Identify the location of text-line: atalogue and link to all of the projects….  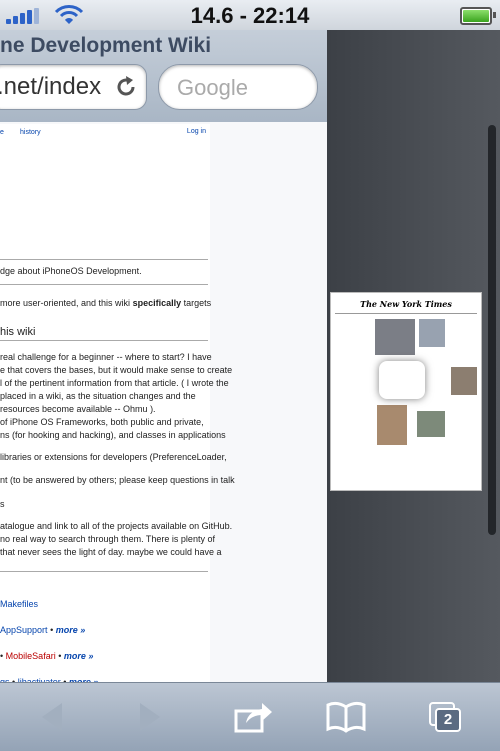
(116, 526).